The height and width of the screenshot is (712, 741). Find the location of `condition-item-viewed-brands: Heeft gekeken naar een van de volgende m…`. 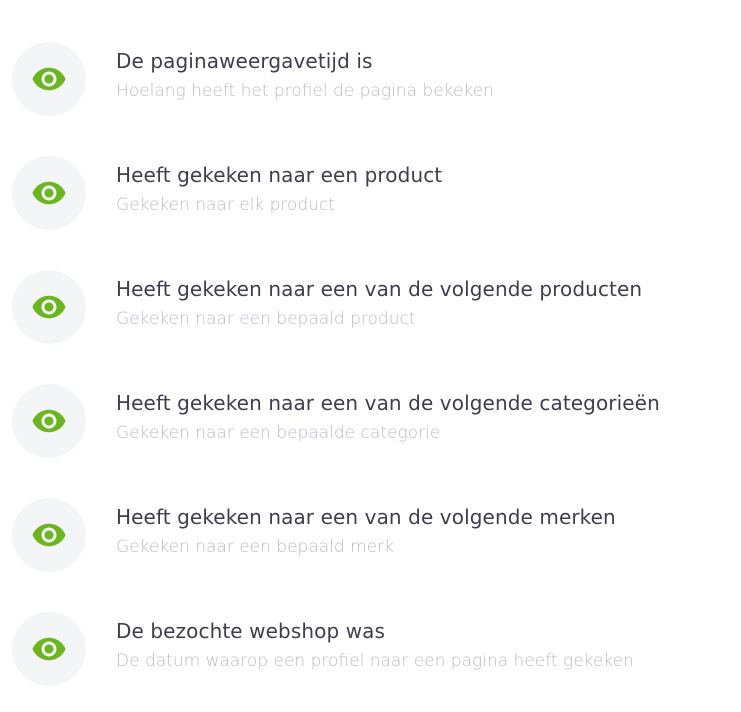

condition-item-viewed-brands: Heeft gekeken naar een van de volgende m… is located at coordinates (370, 534).